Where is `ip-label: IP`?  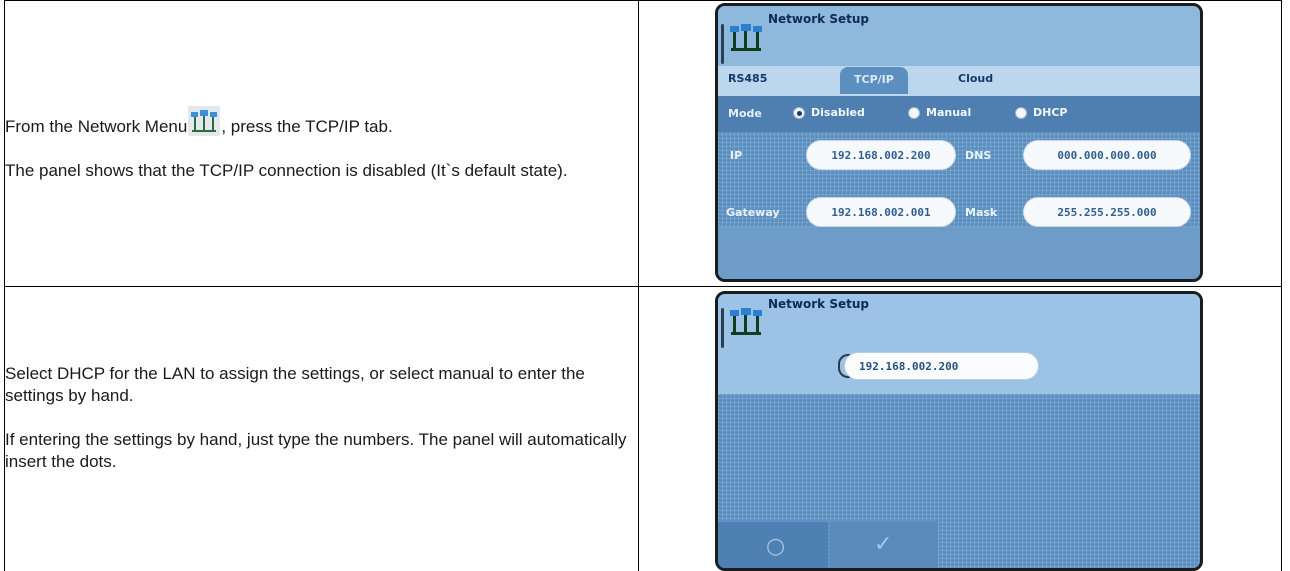 ip-label: IP is located at coordinates (736, 155).